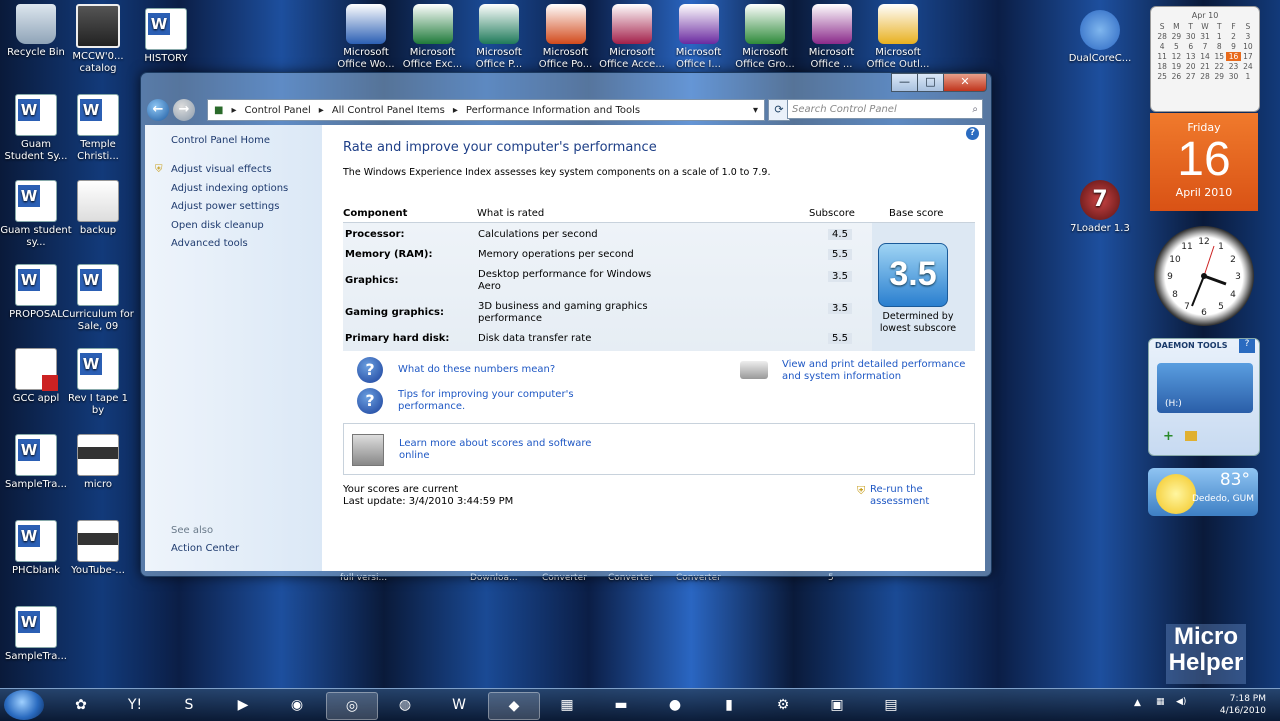  Describe the element at coordinates (1191, 56) in the screenshot. I see `calendar-day: 13` at that location.